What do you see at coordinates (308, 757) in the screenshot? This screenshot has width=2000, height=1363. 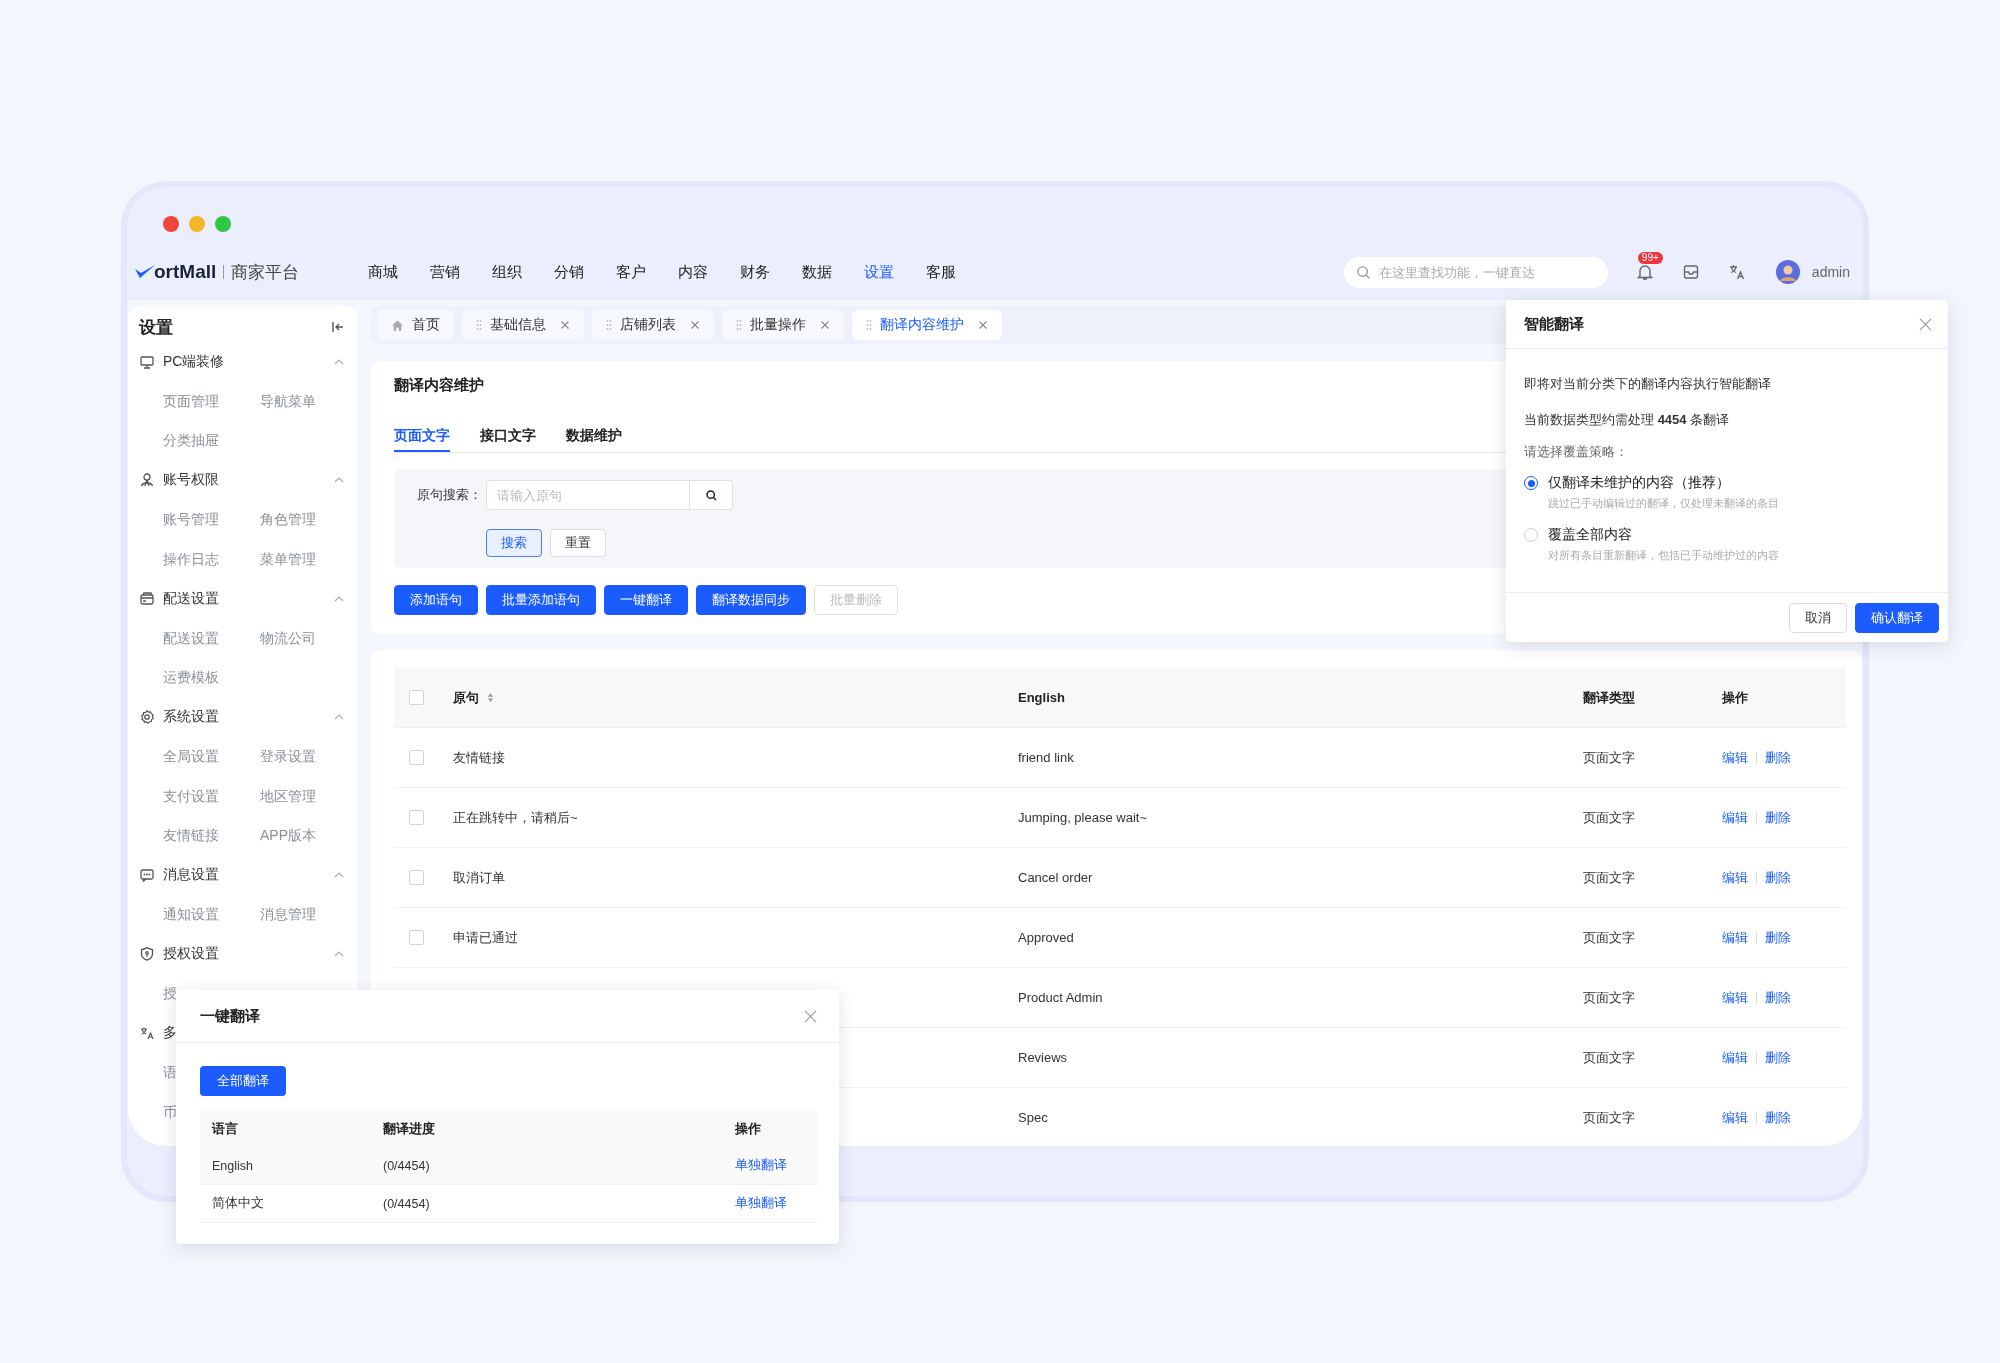 I see `menu-item: 登录设置` at bounding box center [308, 757].